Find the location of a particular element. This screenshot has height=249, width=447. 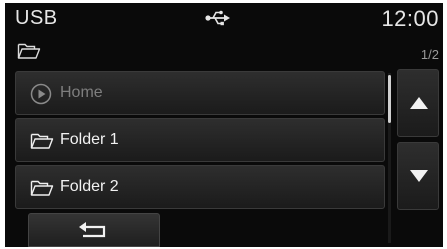

list-item-home: Home is located at coordinates (200, 93).